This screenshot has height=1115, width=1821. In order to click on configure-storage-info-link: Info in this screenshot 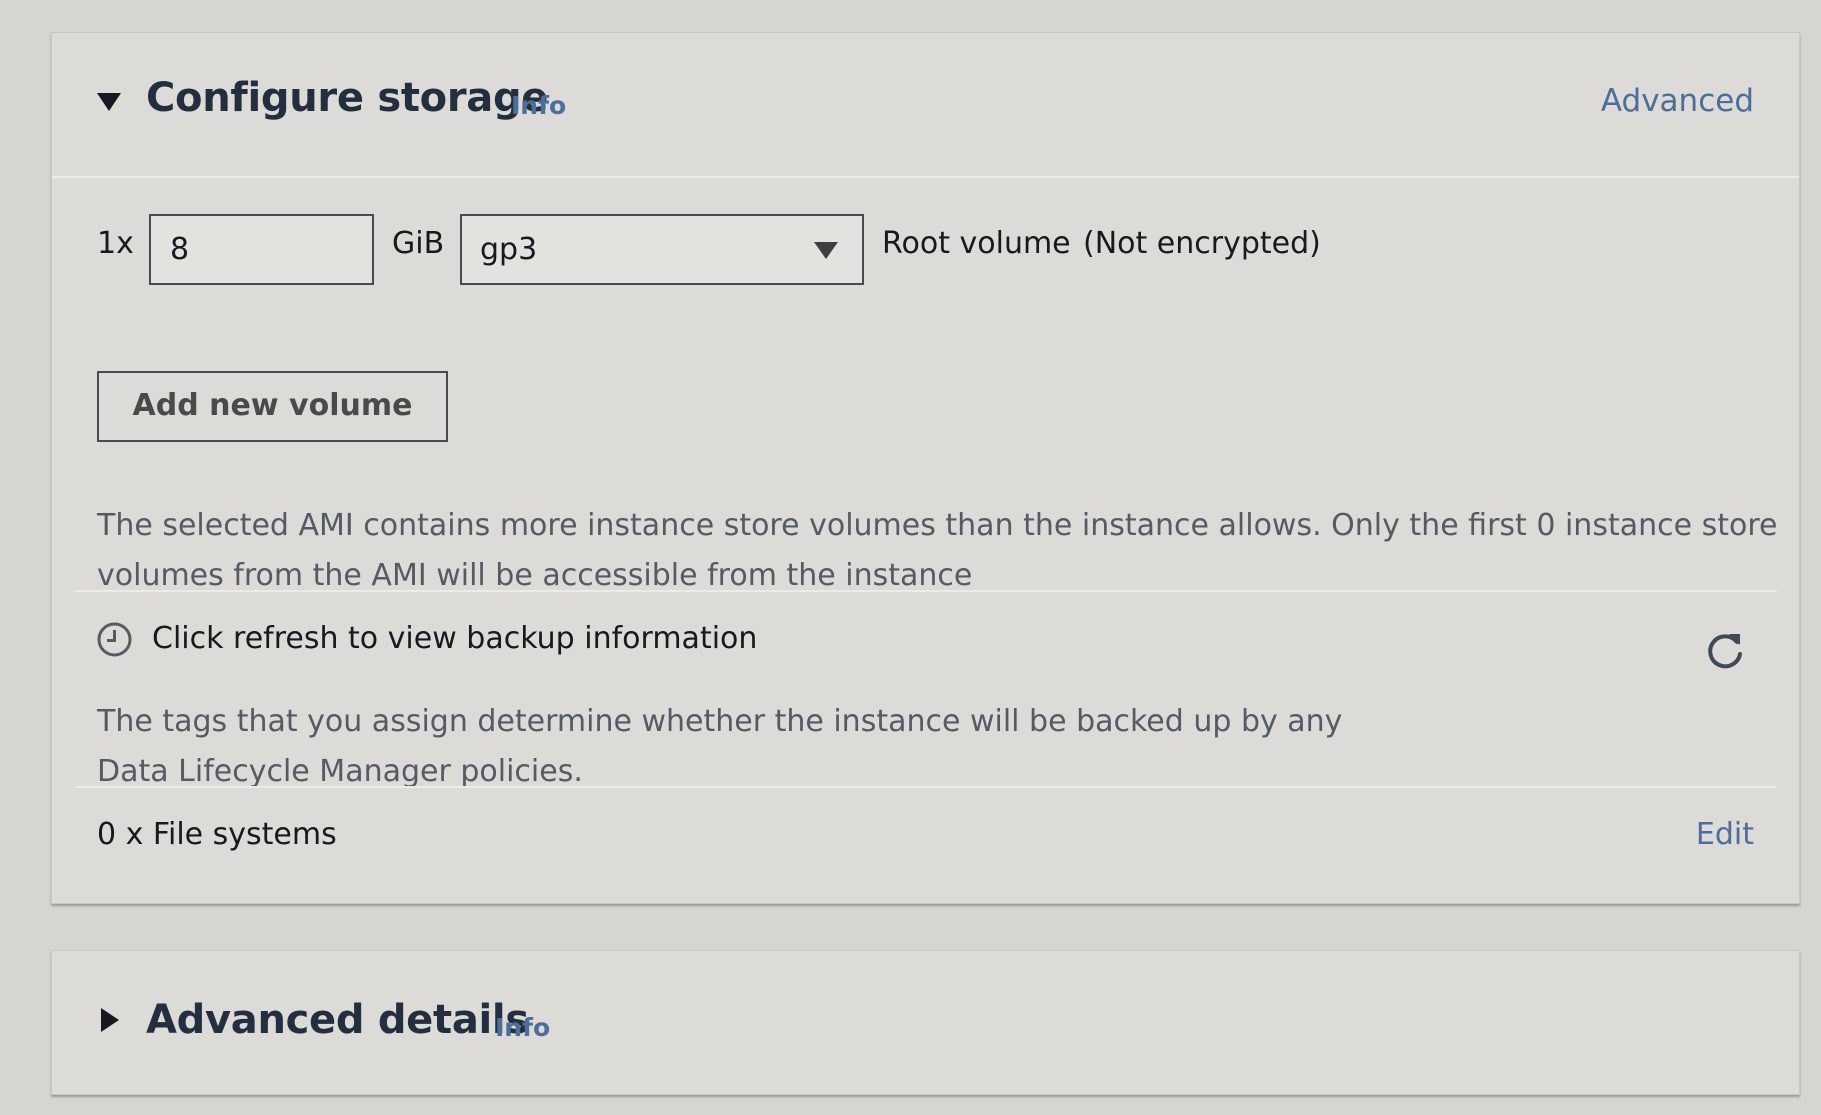, I will do `click(538, 105)`.